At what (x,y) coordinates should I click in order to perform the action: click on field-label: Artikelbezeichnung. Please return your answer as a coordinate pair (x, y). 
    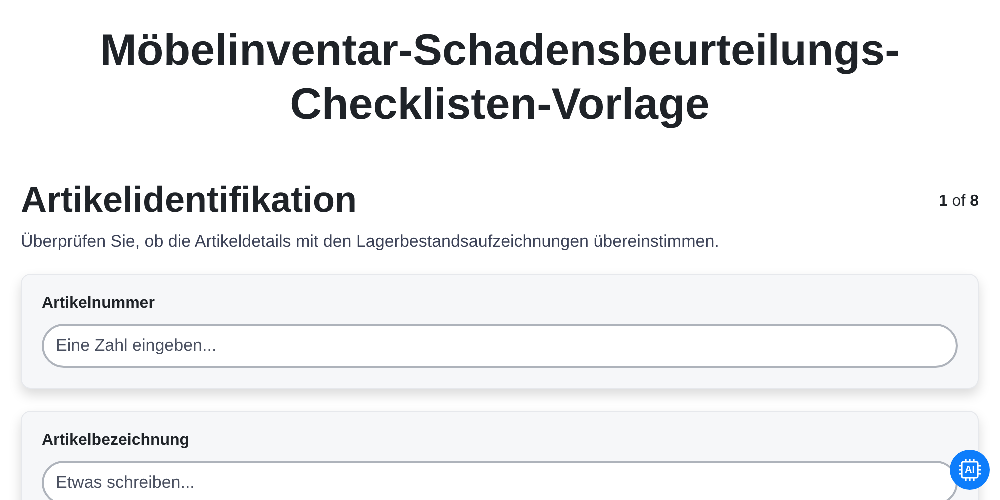
    Looking at the image, I should click on (116, 441).